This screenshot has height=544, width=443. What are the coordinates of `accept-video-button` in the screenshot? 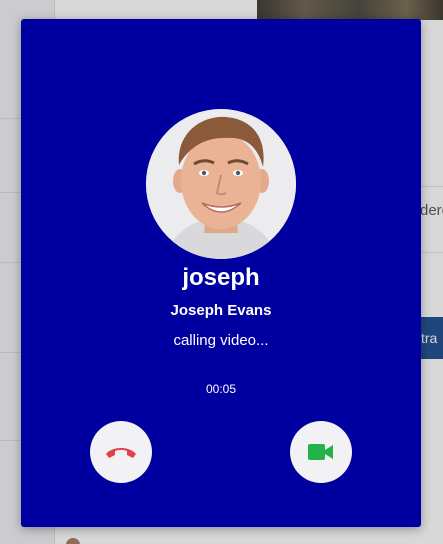 It's located at (321, 452).